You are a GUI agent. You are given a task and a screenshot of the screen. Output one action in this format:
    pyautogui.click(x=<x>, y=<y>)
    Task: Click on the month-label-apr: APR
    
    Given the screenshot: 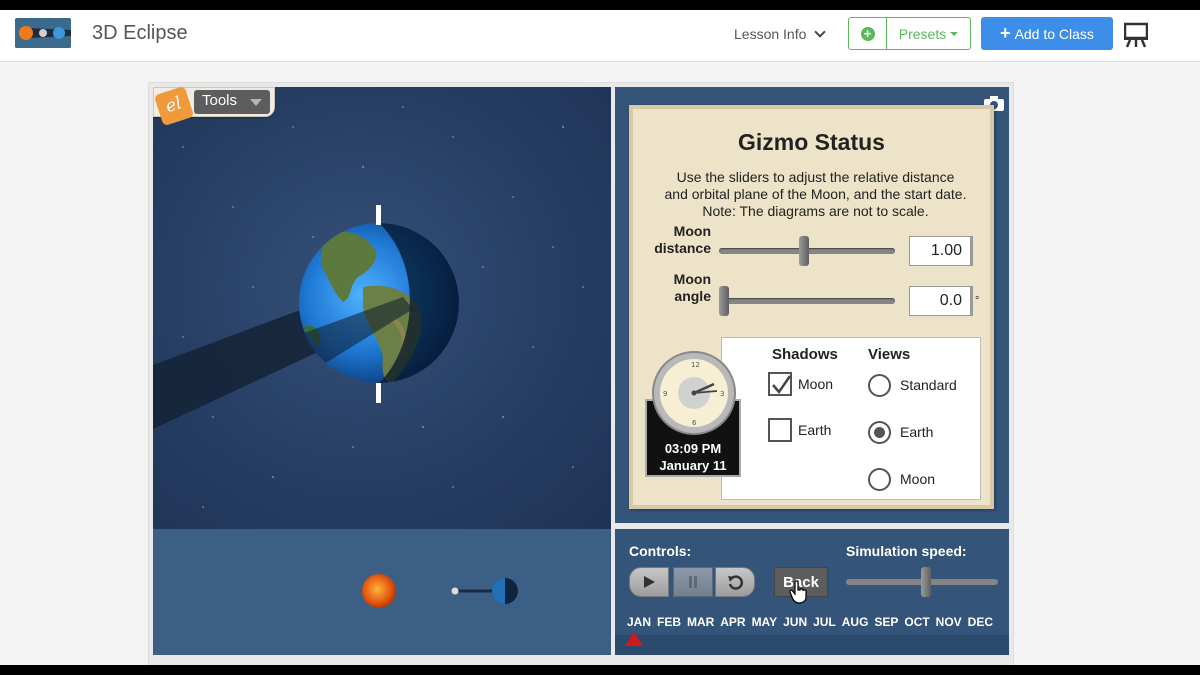 What is the action you would take?
    pyautogui.click(x=733, y=622)
    